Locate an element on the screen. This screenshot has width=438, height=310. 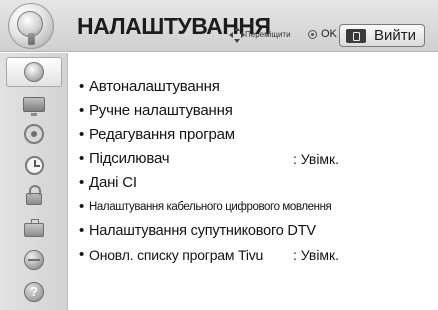
dish-stand is located at coordinates (31, 39).